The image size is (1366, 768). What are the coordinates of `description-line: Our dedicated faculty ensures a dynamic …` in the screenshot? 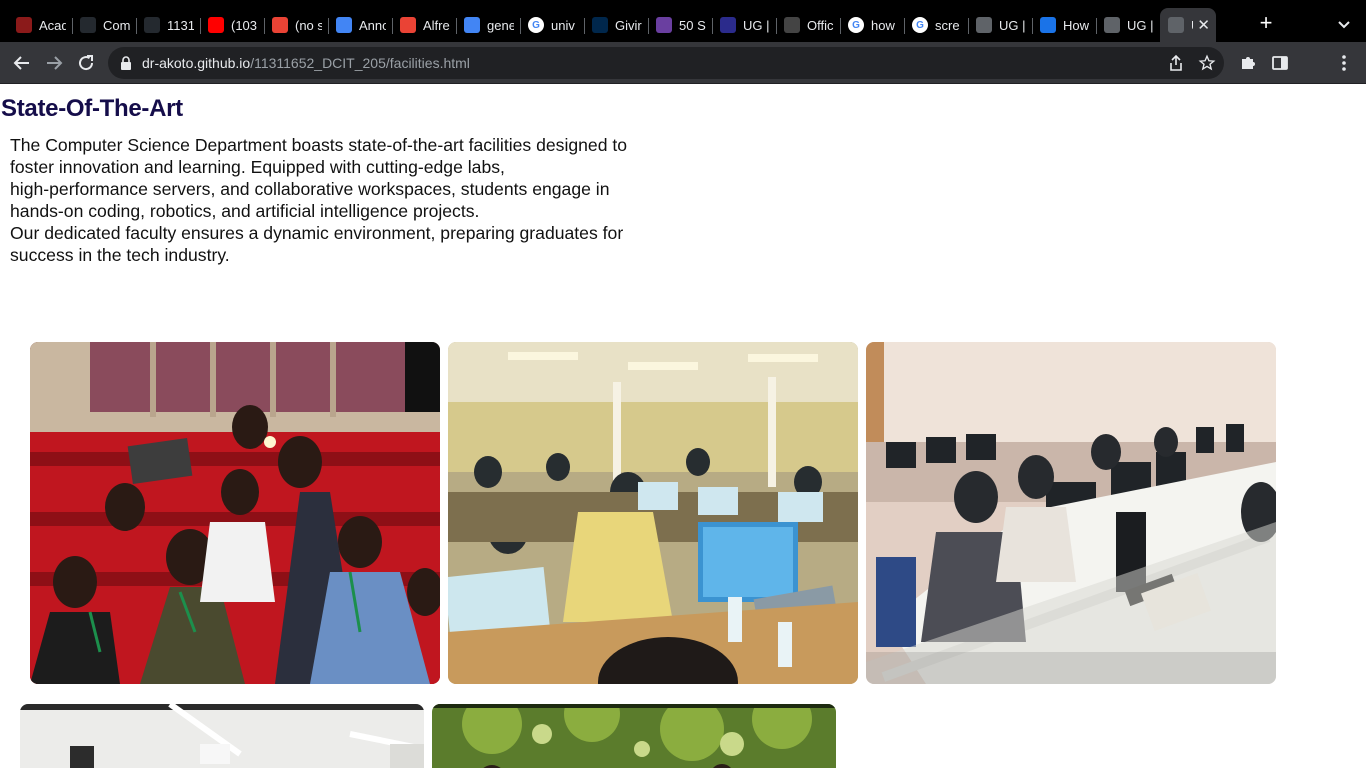 It's located at (317, 233).